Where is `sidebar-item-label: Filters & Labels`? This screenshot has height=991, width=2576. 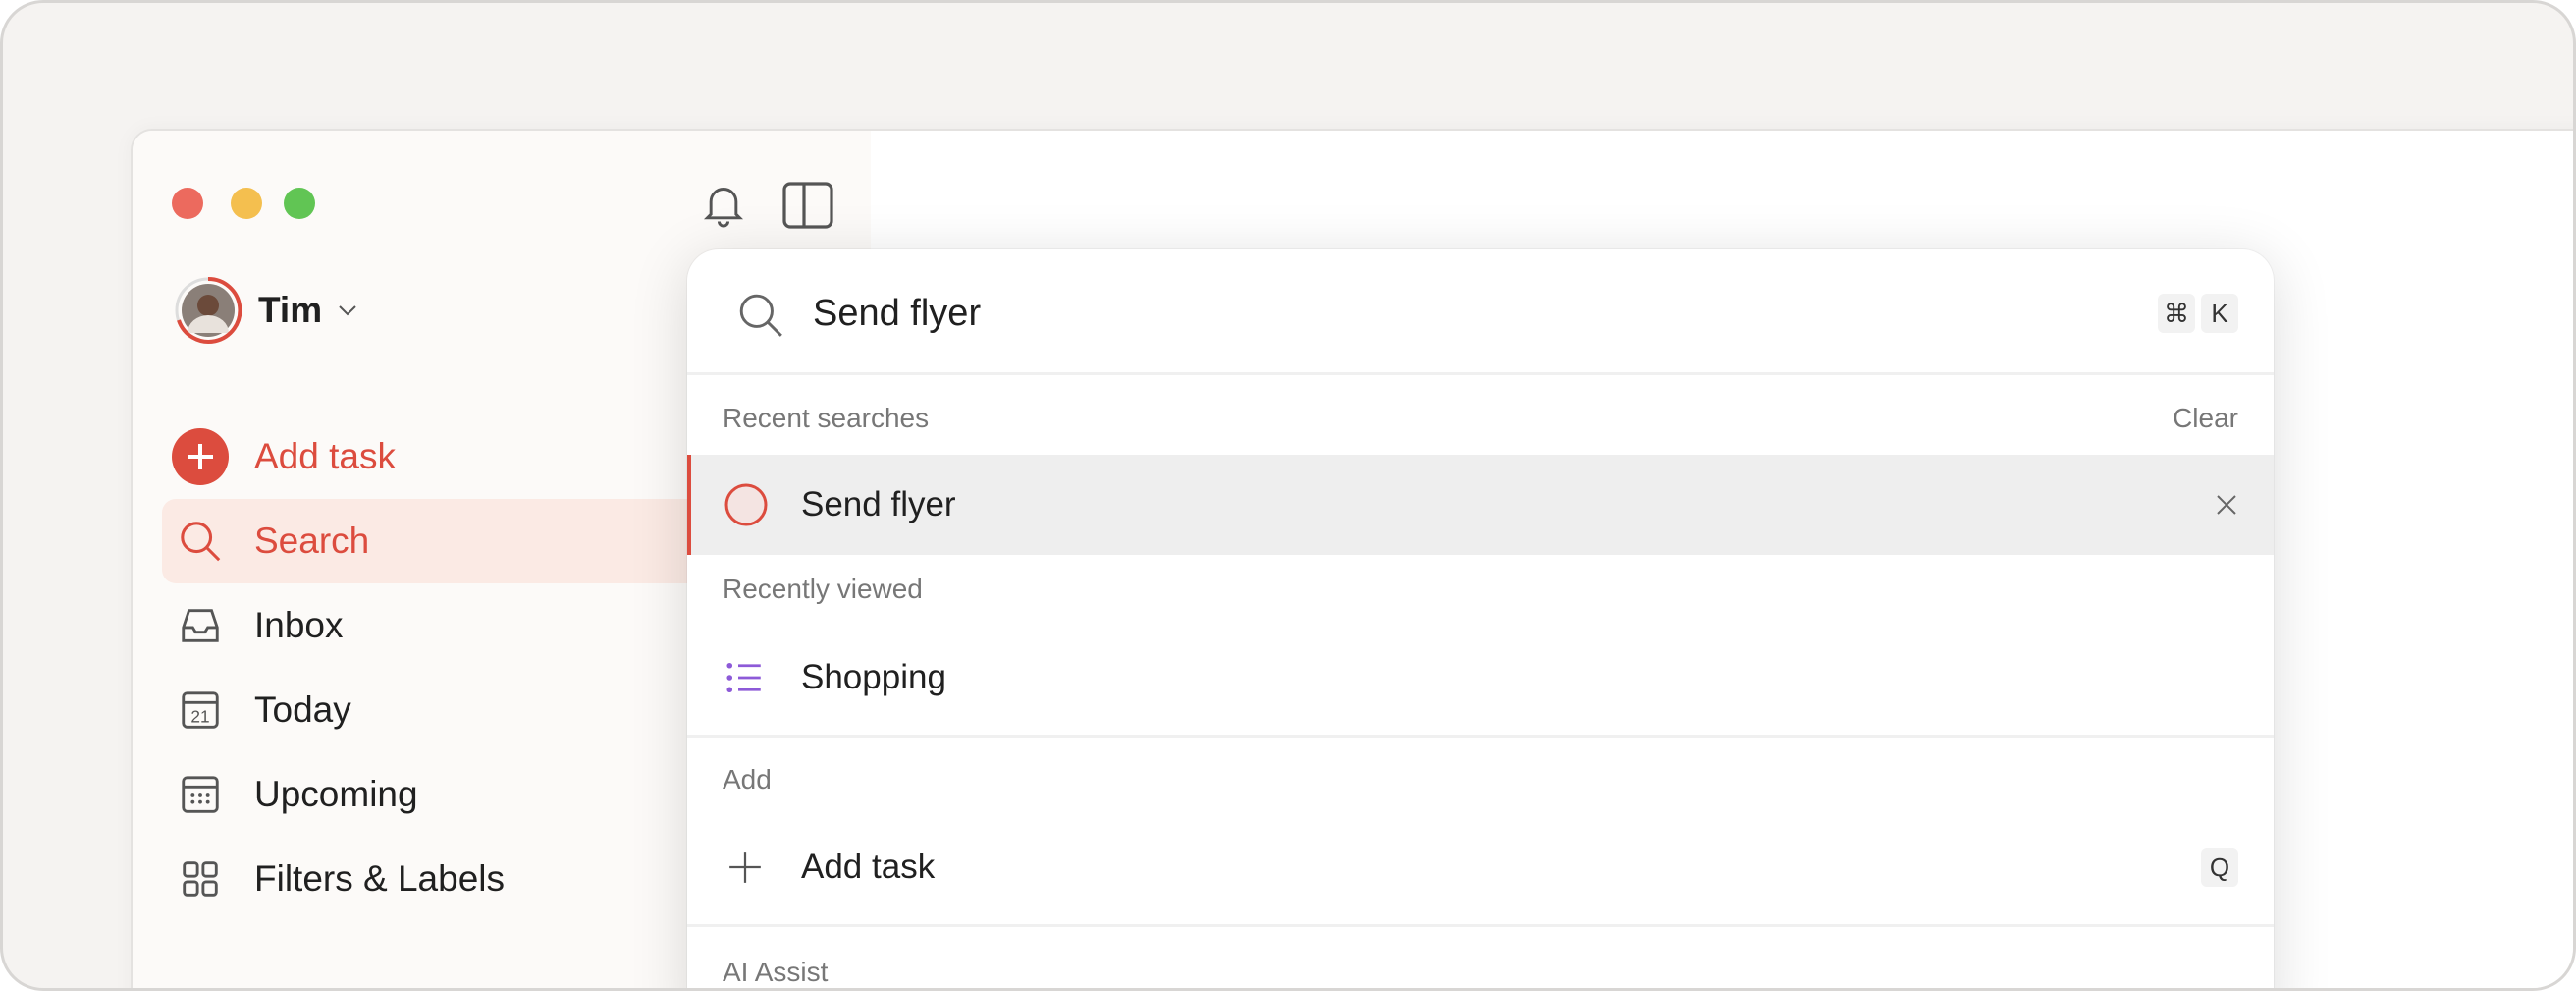
sidebar-item-label: Filters & Labels is located at coordinates (379, 878).